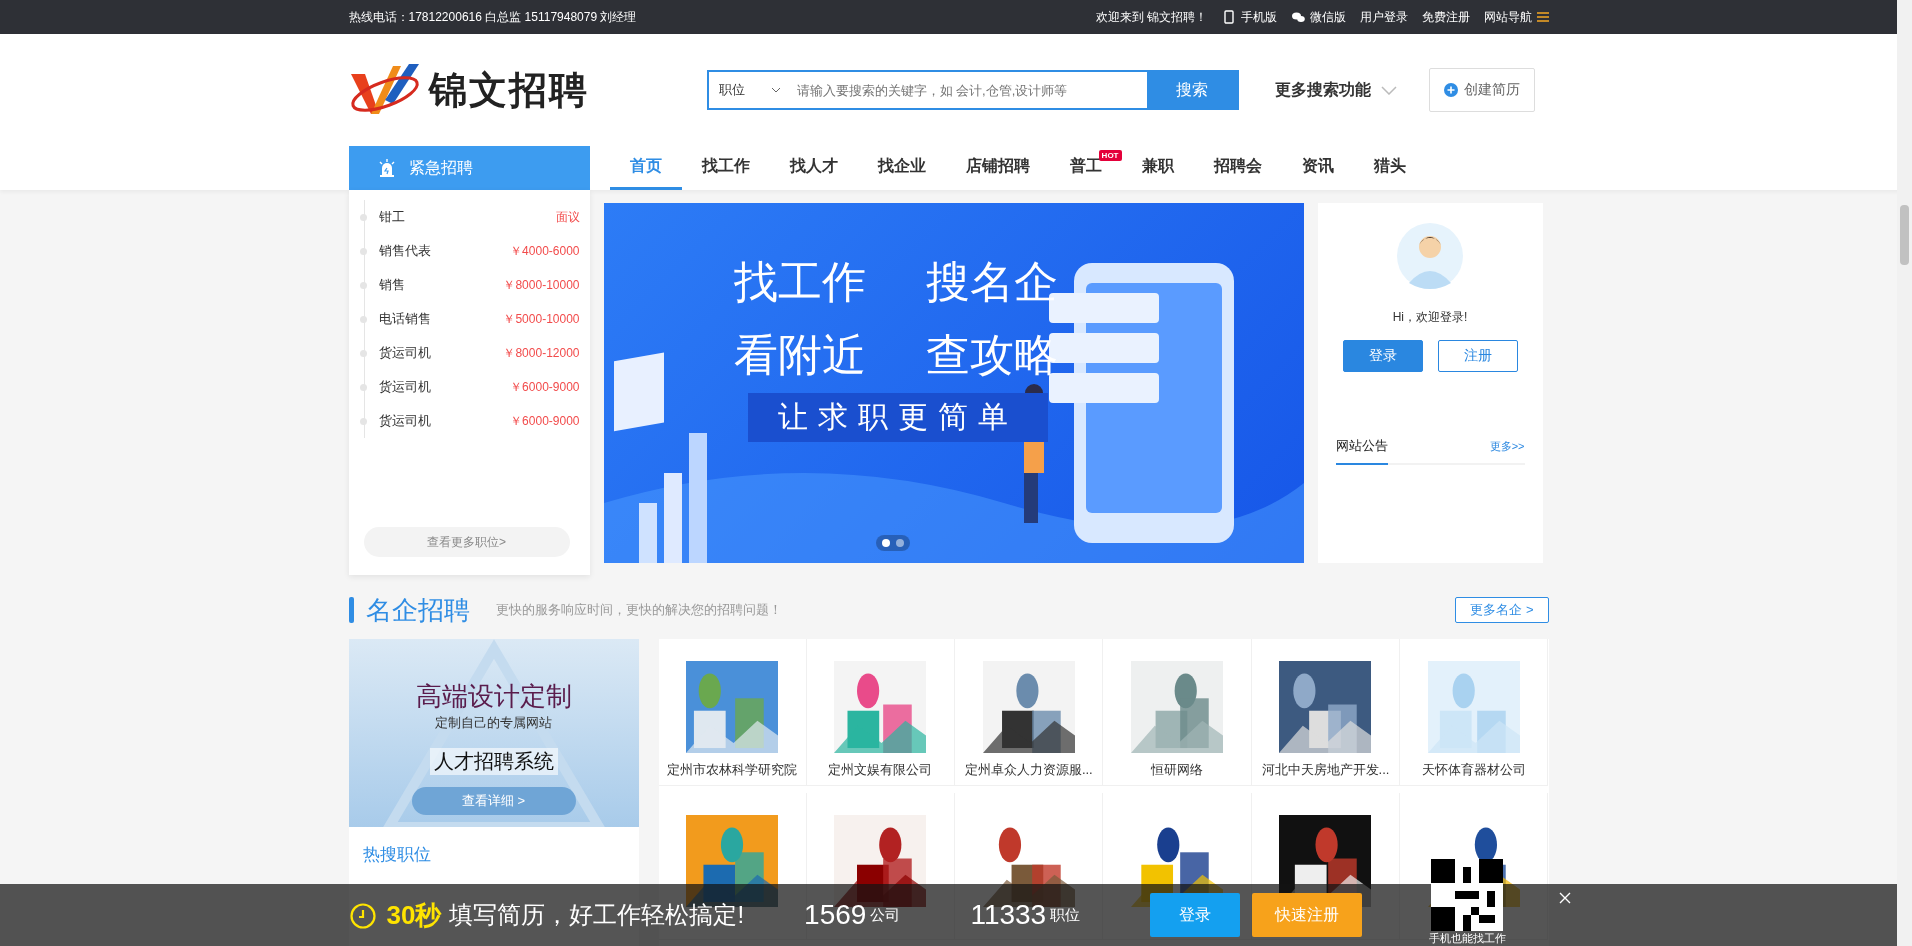 This screenshot has height=946, width=1912. Describe the element at coordinates (541, 285) in the screenshot. I see `job-salary: ￥8000-10000` at that location.